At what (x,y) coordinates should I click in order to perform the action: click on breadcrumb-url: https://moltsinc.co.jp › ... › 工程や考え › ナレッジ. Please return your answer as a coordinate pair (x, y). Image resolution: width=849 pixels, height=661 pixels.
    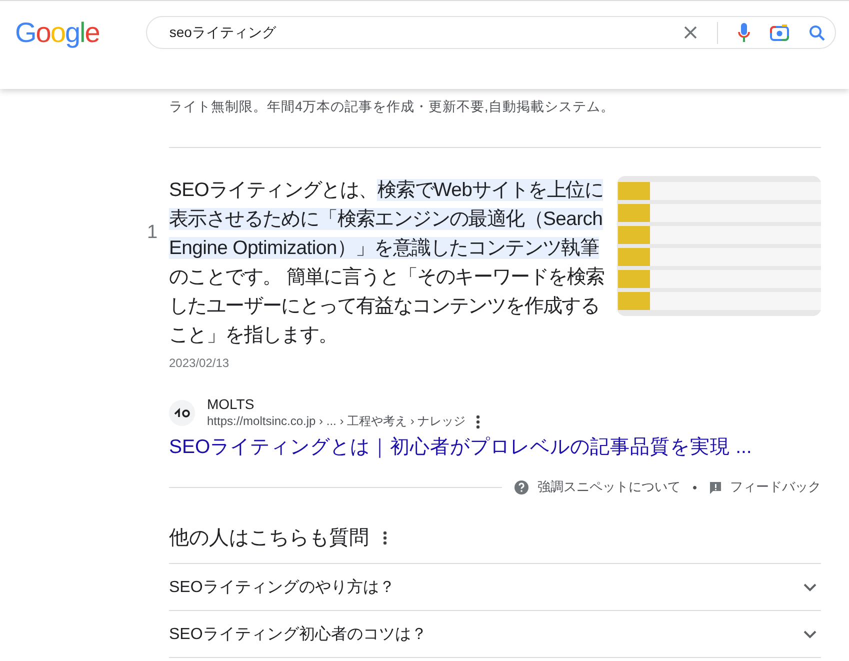
    Looking at the image, I should click on (336, 421).